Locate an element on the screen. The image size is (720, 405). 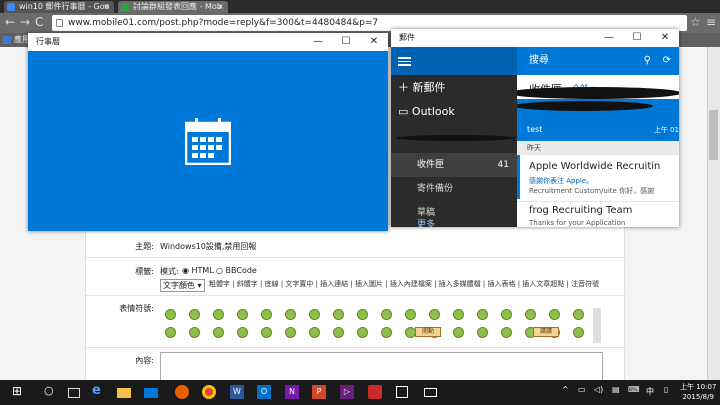
notification-icon: ▯ is located at coordinates (666, 389).